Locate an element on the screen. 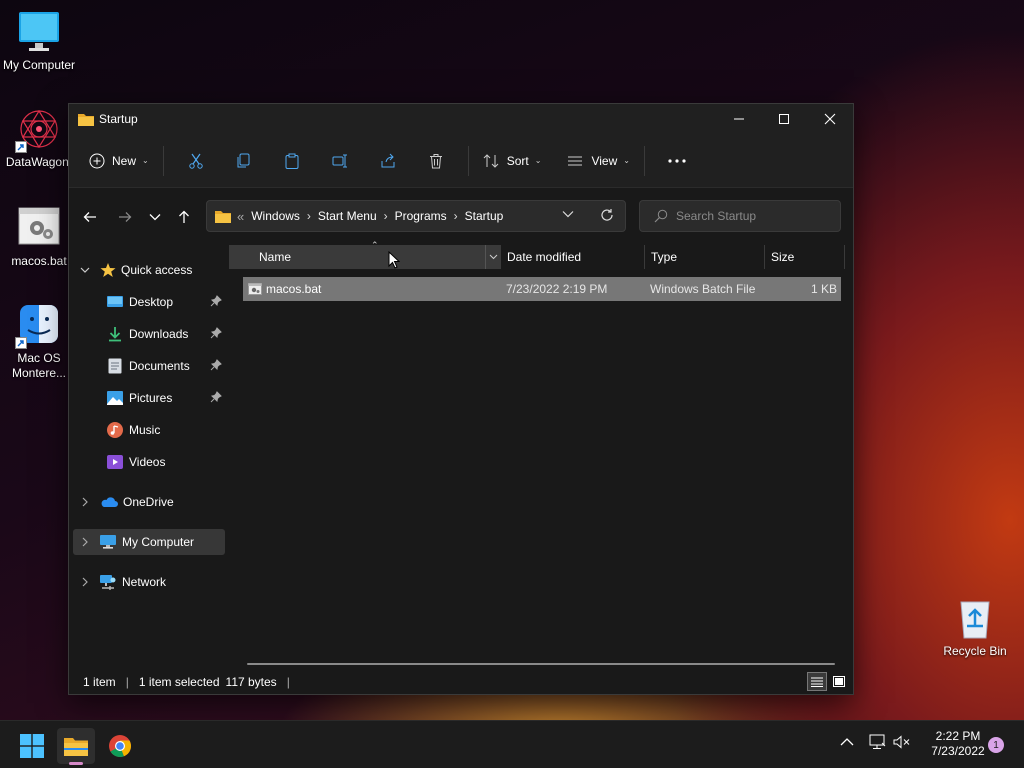  desktop-icon-label: My Computer is located at coordinates (39, 65).